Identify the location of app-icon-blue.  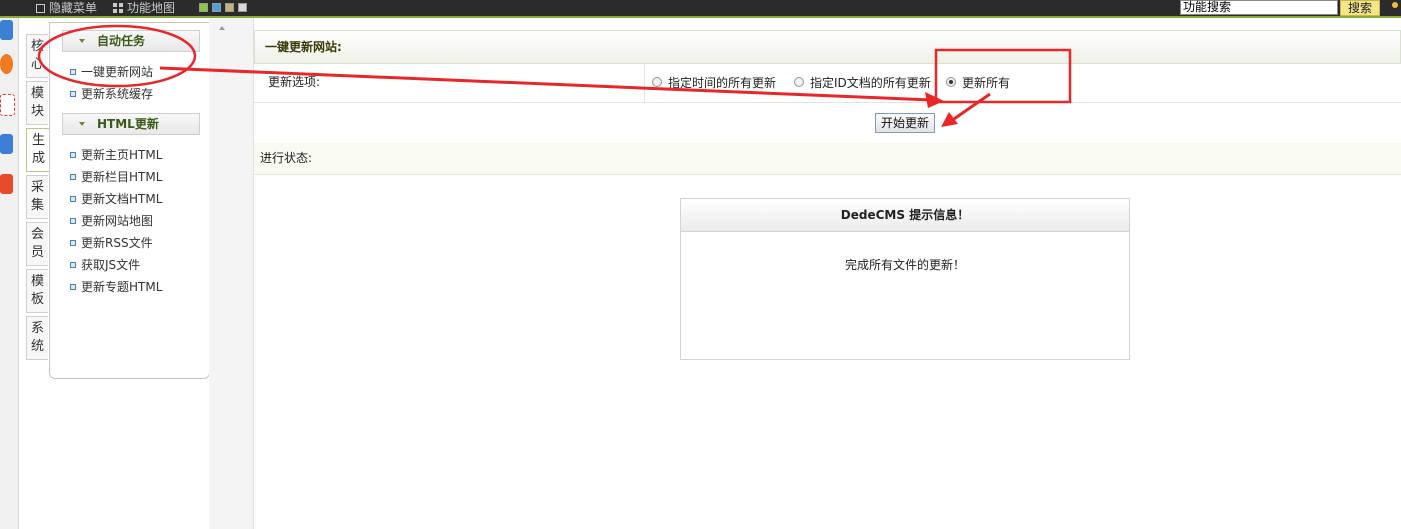
(6, 30).